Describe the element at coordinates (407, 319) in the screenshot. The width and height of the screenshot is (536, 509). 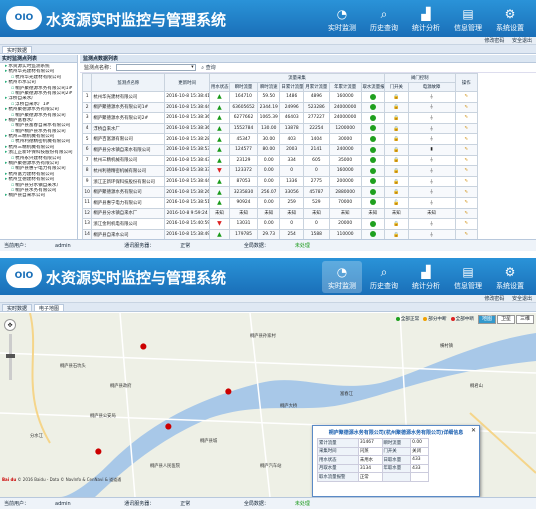
I see `legend-all-normal: 全部正常` at that location.